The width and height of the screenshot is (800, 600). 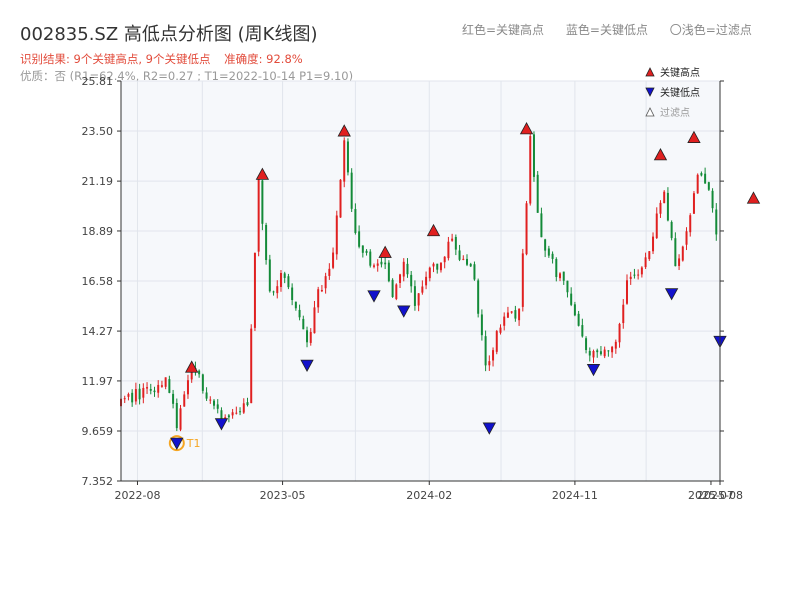 What do you see at coordinates (98, 231) in the screenshot?
I see `y-tick-label: 18.89` at bounding box center [98, 231].